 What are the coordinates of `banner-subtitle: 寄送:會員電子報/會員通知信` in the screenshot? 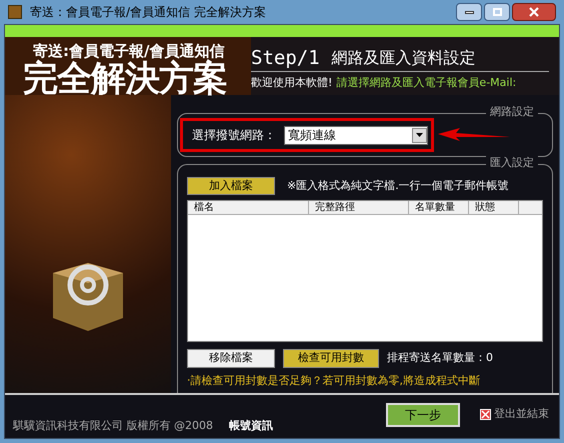 It's located at (128, 51).